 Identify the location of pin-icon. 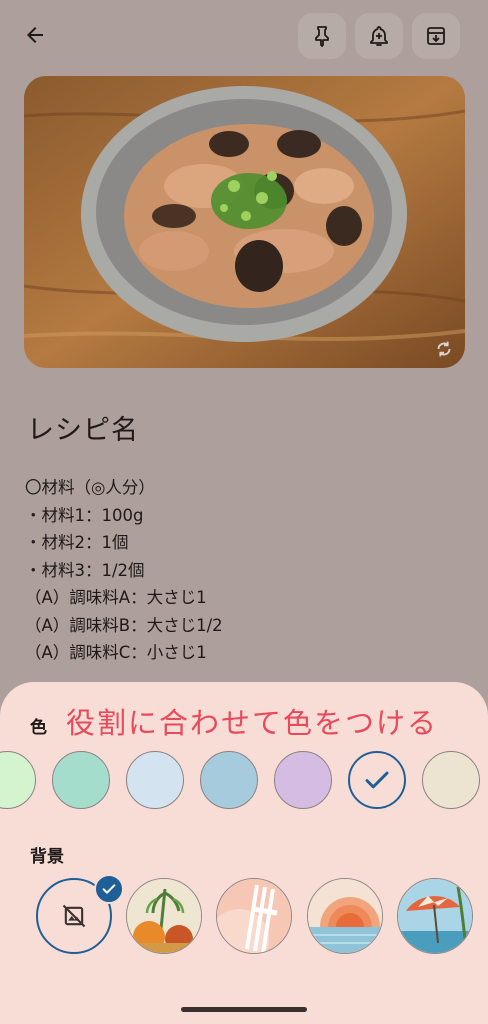
(322, 36).